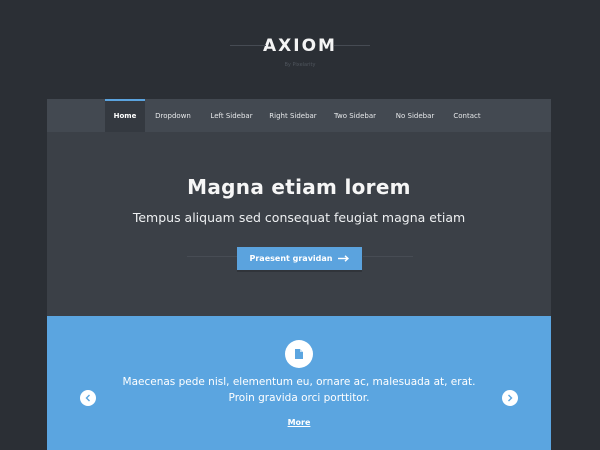 Image resolution: width=600 pixels, height=450 pixels. I want to click on carousel-prev-button, so click(88, 398).